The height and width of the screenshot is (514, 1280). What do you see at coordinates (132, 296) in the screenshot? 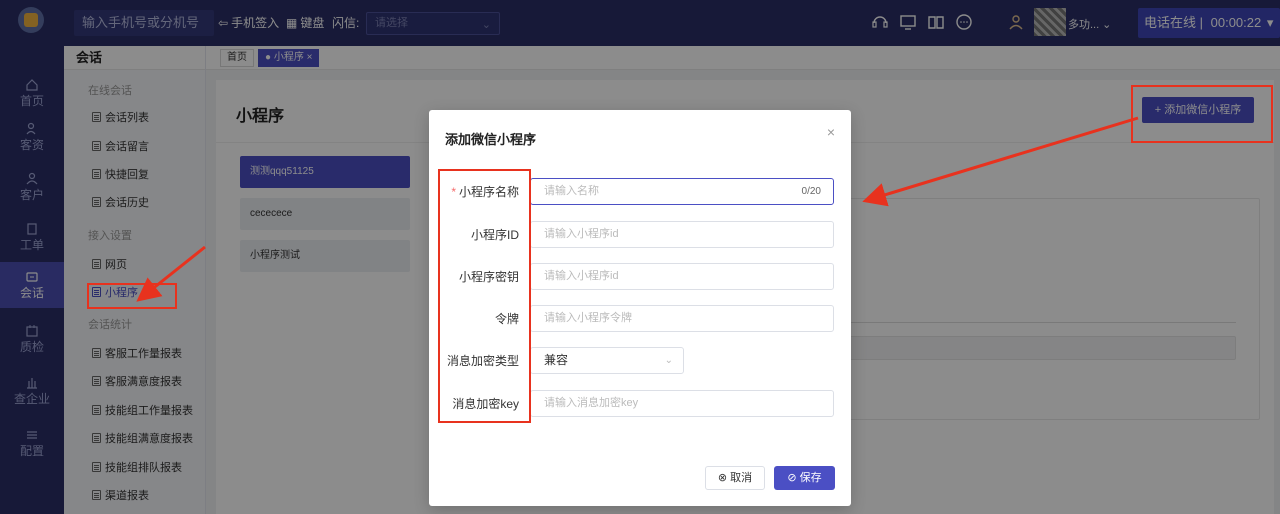
I see `annotation-box-menu` at bounding box center [132, 296].